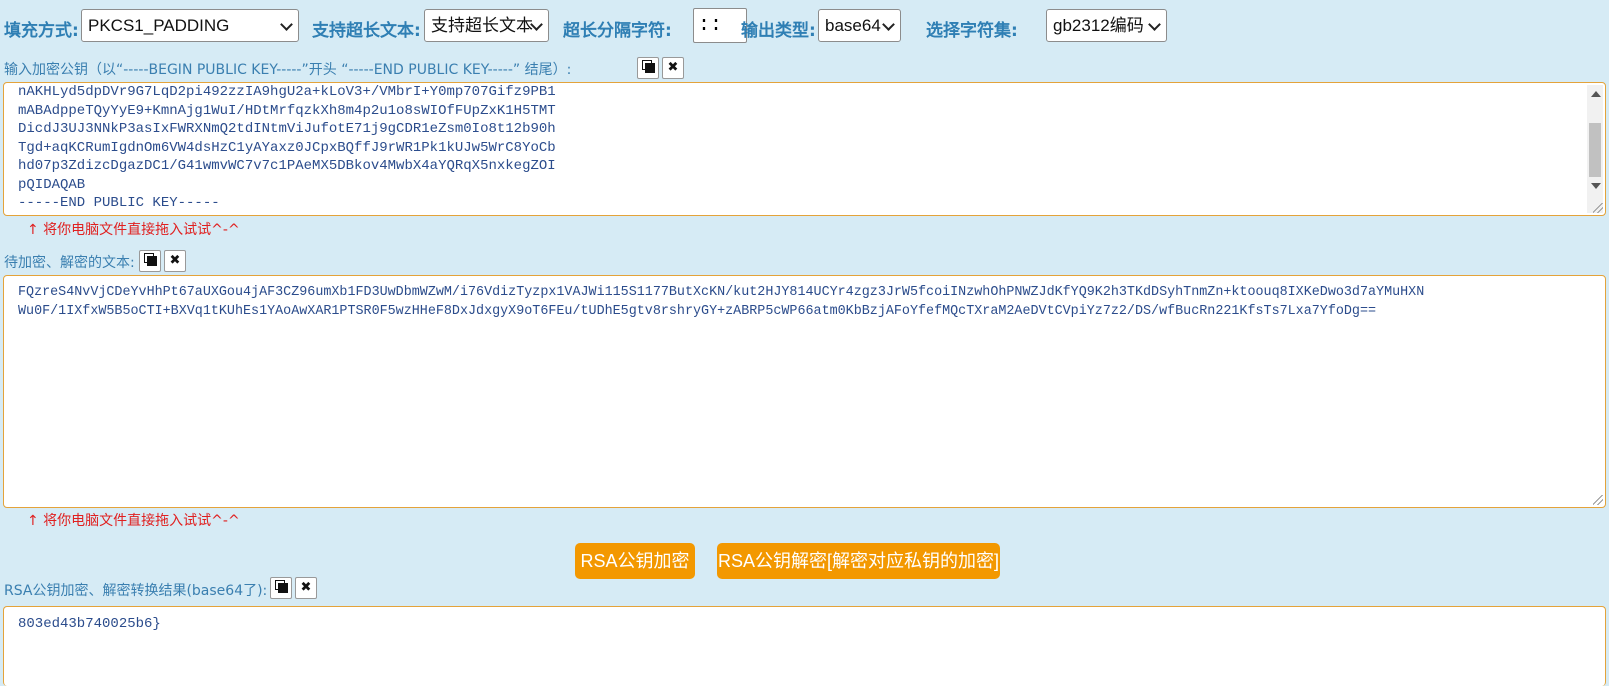 The image size is (1609, 686). I want to click on rsa-decrypt-button: RSA公钥解密[解密对应私钥的加密], so click(858, 561).